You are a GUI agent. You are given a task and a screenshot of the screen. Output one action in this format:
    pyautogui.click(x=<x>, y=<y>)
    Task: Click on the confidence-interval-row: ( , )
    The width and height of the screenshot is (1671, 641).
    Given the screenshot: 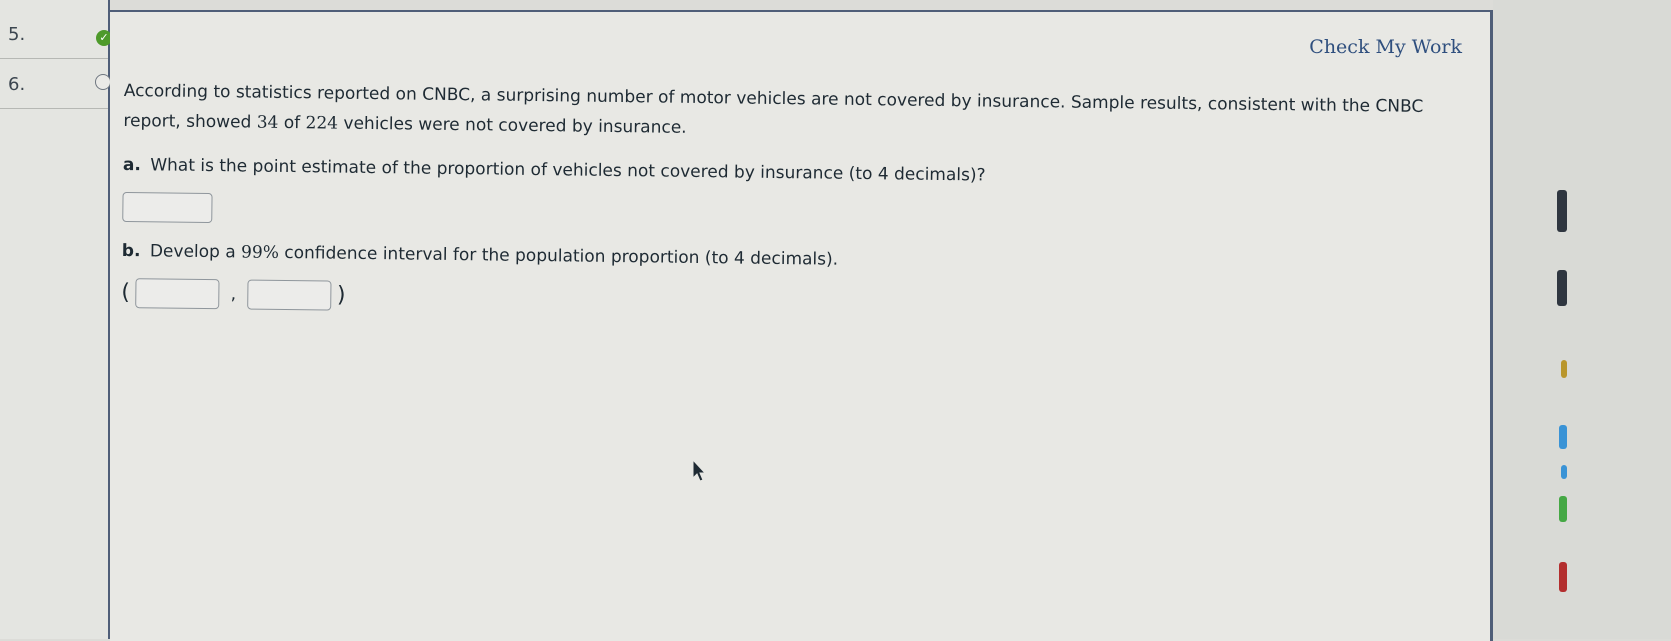 What is the action you would take?
    pyautogui.click(x=796, y=301)
    